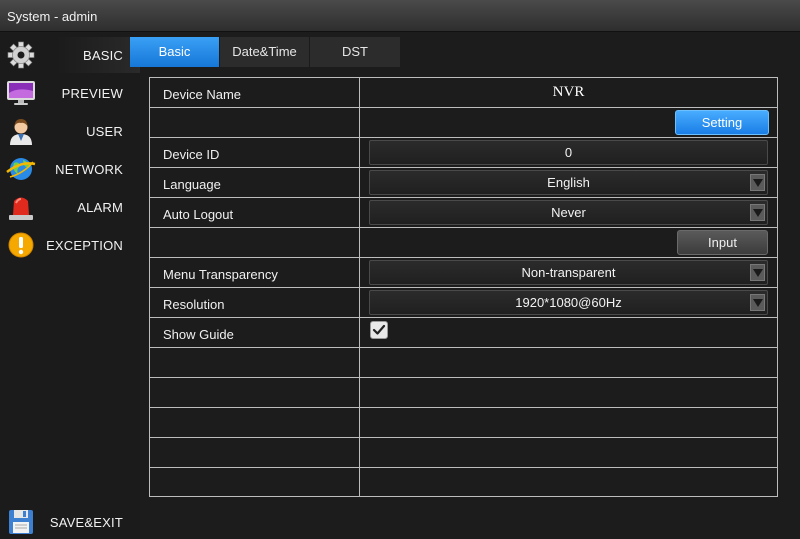 The image size is (800, 539). I want to click on sidebar-item-alarm: ALARM, so click(70, 207).